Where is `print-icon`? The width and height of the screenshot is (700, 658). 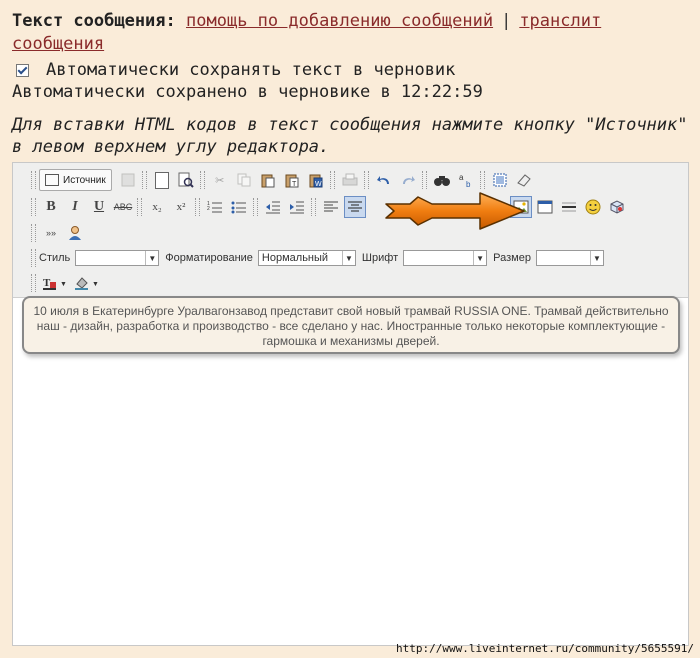 print-icon is located at coordinates (350, 180).